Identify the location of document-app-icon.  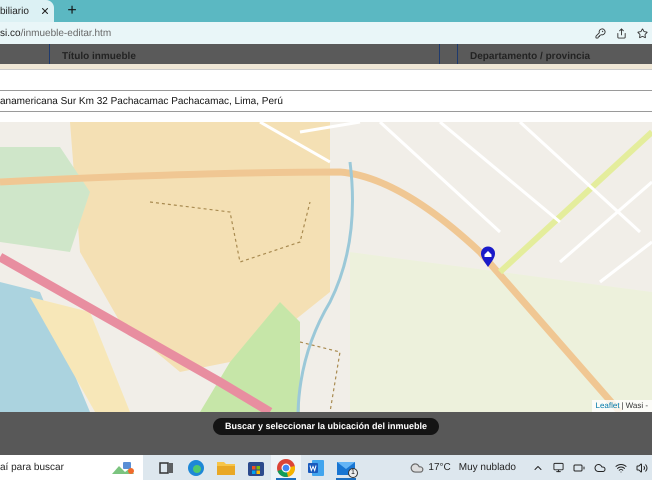
(316, 468).